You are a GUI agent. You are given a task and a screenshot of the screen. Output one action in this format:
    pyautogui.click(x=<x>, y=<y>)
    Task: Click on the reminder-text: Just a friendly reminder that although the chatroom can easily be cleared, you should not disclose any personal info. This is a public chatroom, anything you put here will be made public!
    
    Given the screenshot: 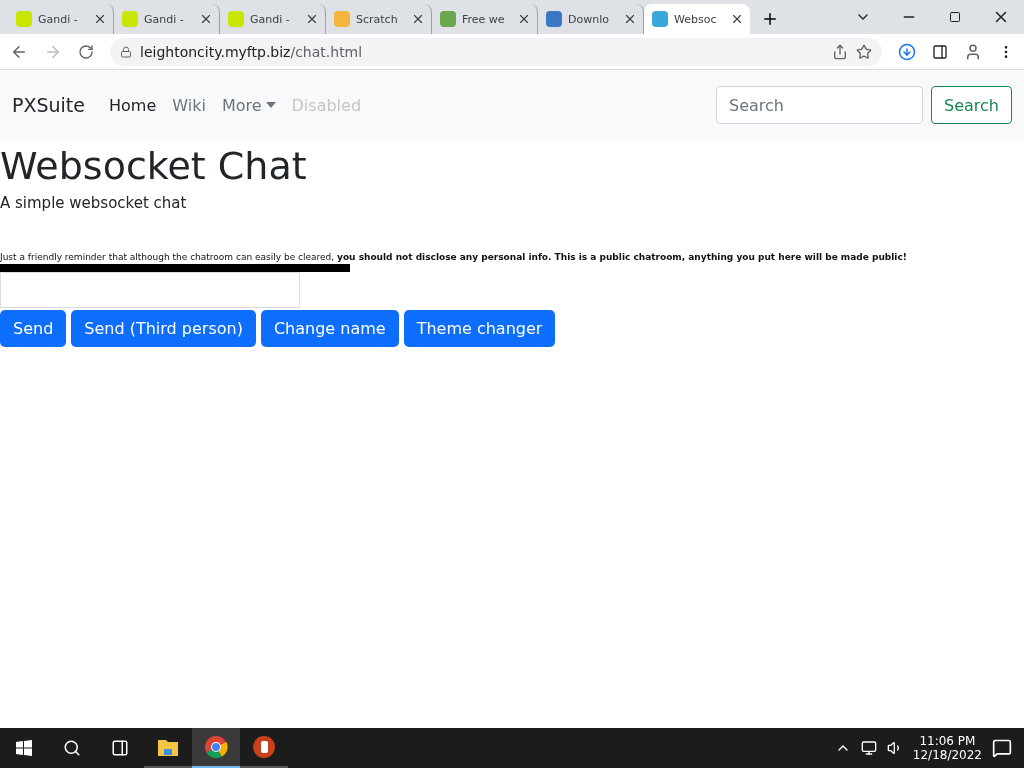 What is the action you would take?
    pyautogui.click(x=454, y=257)
    